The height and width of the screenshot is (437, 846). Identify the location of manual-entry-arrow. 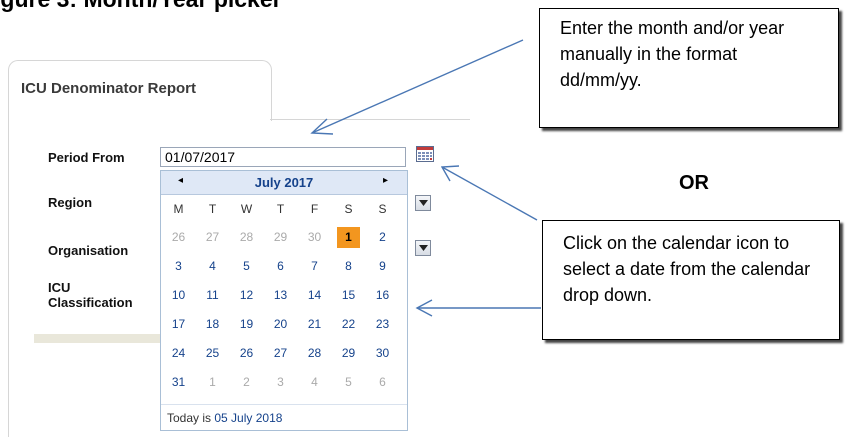
(417, 86).